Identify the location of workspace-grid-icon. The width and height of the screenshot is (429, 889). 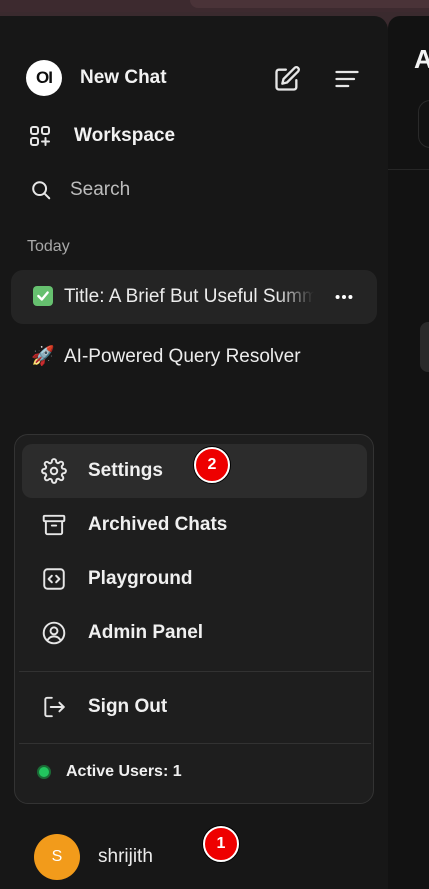
(40, 136).